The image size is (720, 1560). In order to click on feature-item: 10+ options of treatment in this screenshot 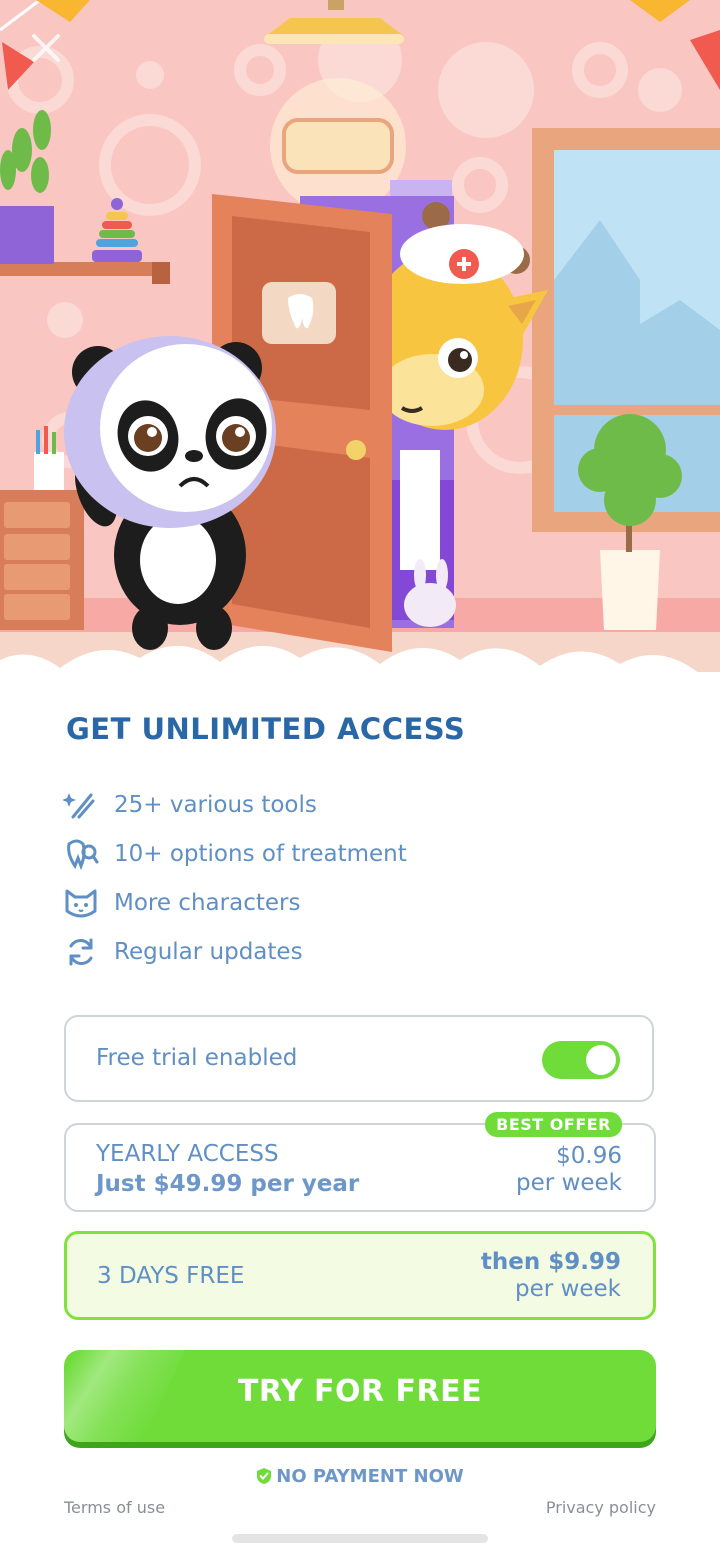, I will do `click(234, 853)`.